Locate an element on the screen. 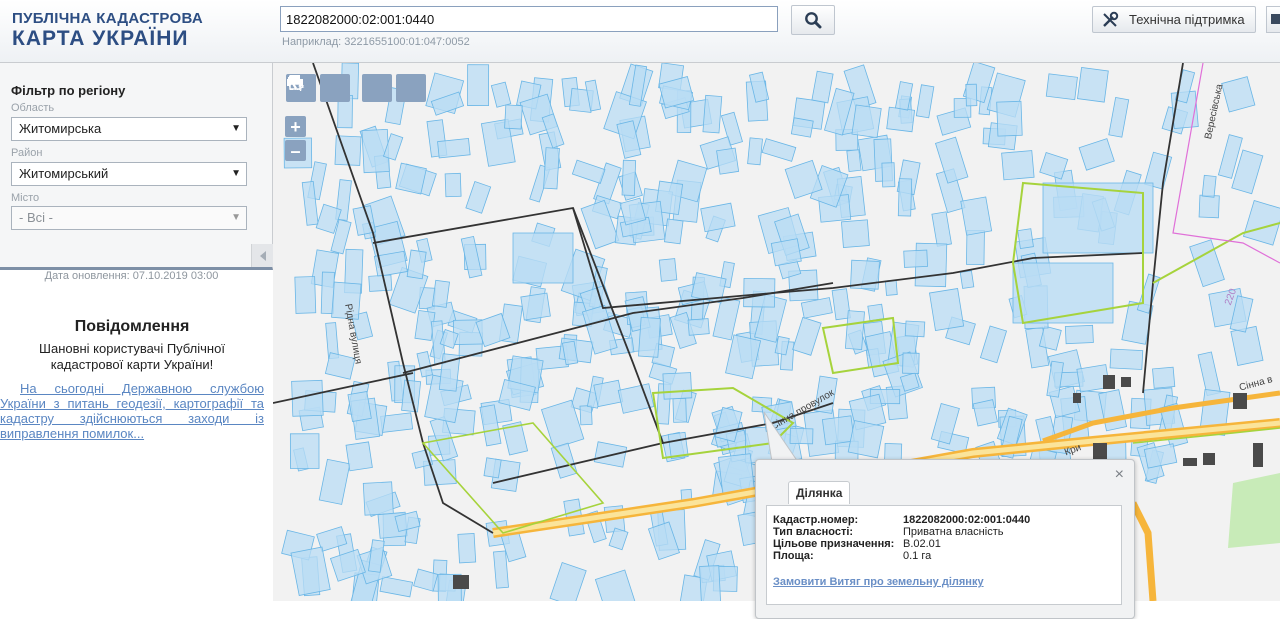 This screenshot has height=619, width=1280. measure-area-button: м² is located at coordinates (319, 88).